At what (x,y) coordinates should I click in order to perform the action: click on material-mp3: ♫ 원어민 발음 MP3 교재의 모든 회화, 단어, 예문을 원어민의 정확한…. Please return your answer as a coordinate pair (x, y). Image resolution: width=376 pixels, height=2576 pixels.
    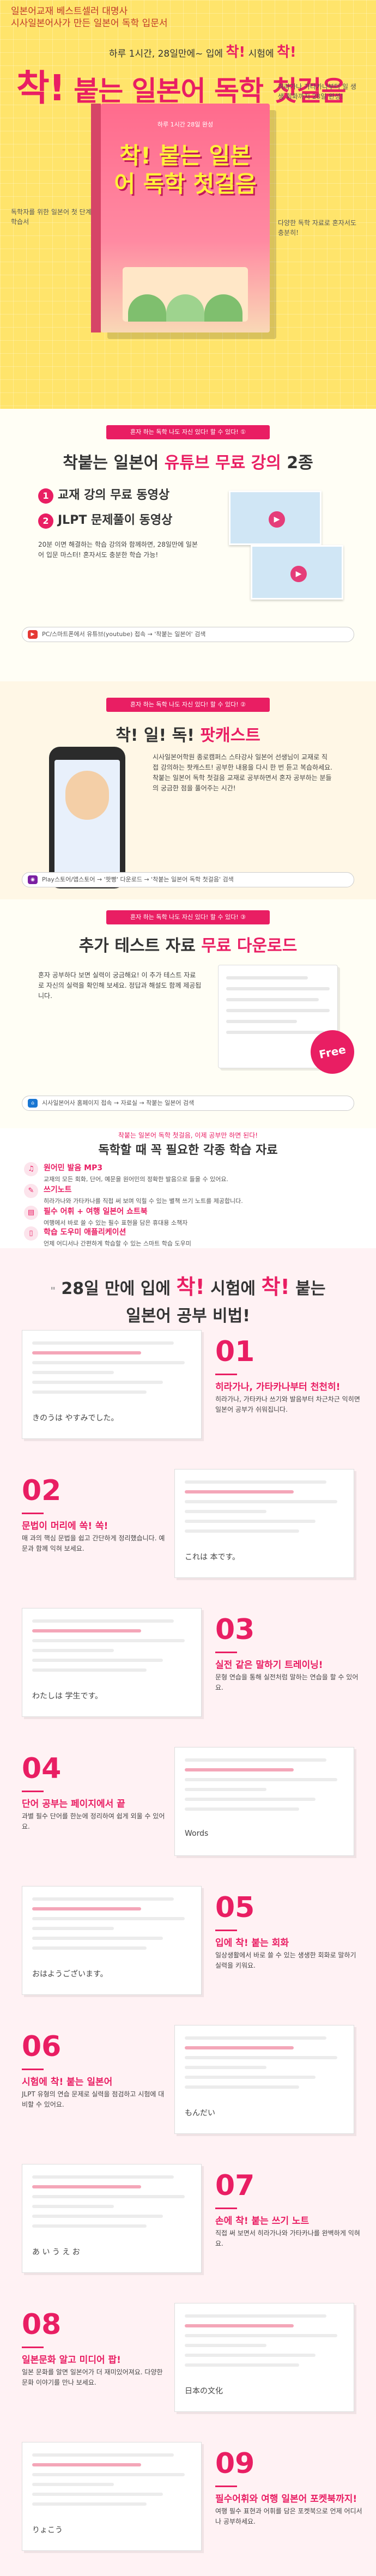
    Looking at the image, I should click on (181, 1173).